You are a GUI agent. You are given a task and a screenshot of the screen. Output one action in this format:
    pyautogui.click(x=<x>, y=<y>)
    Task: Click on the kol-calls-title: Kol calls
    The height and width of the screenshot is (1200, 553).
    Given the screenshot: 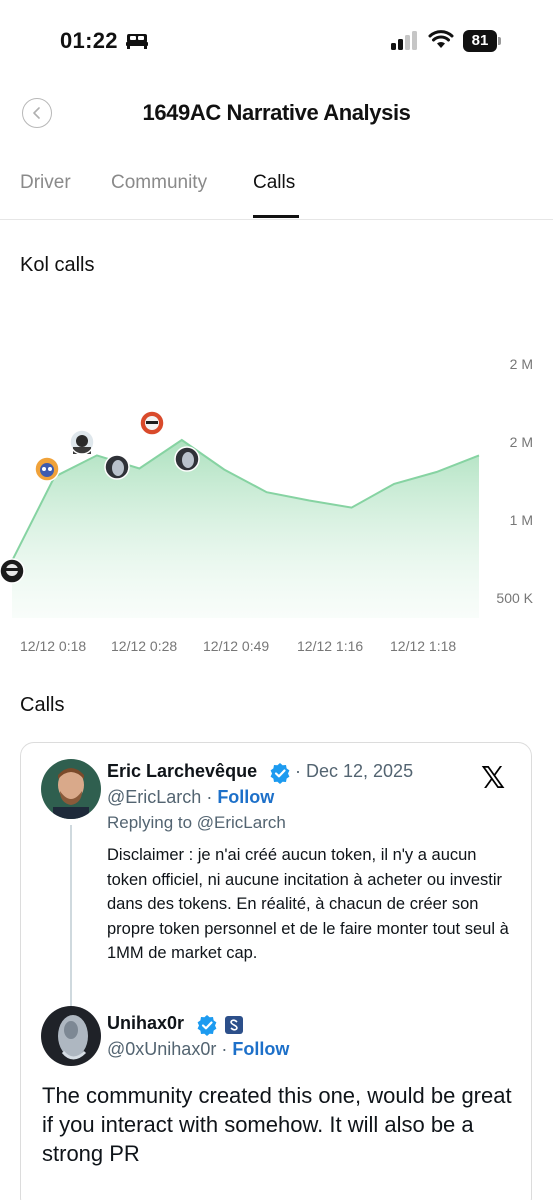 What is the action you would take?
    pyautogui.click(x=57, y=265)
    